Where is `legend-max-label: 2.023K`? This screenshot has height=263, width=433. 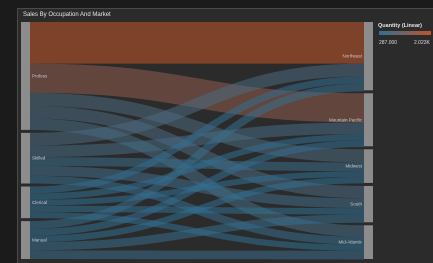
legend-max-label: 2.023K is located at coordinates (422, 43).